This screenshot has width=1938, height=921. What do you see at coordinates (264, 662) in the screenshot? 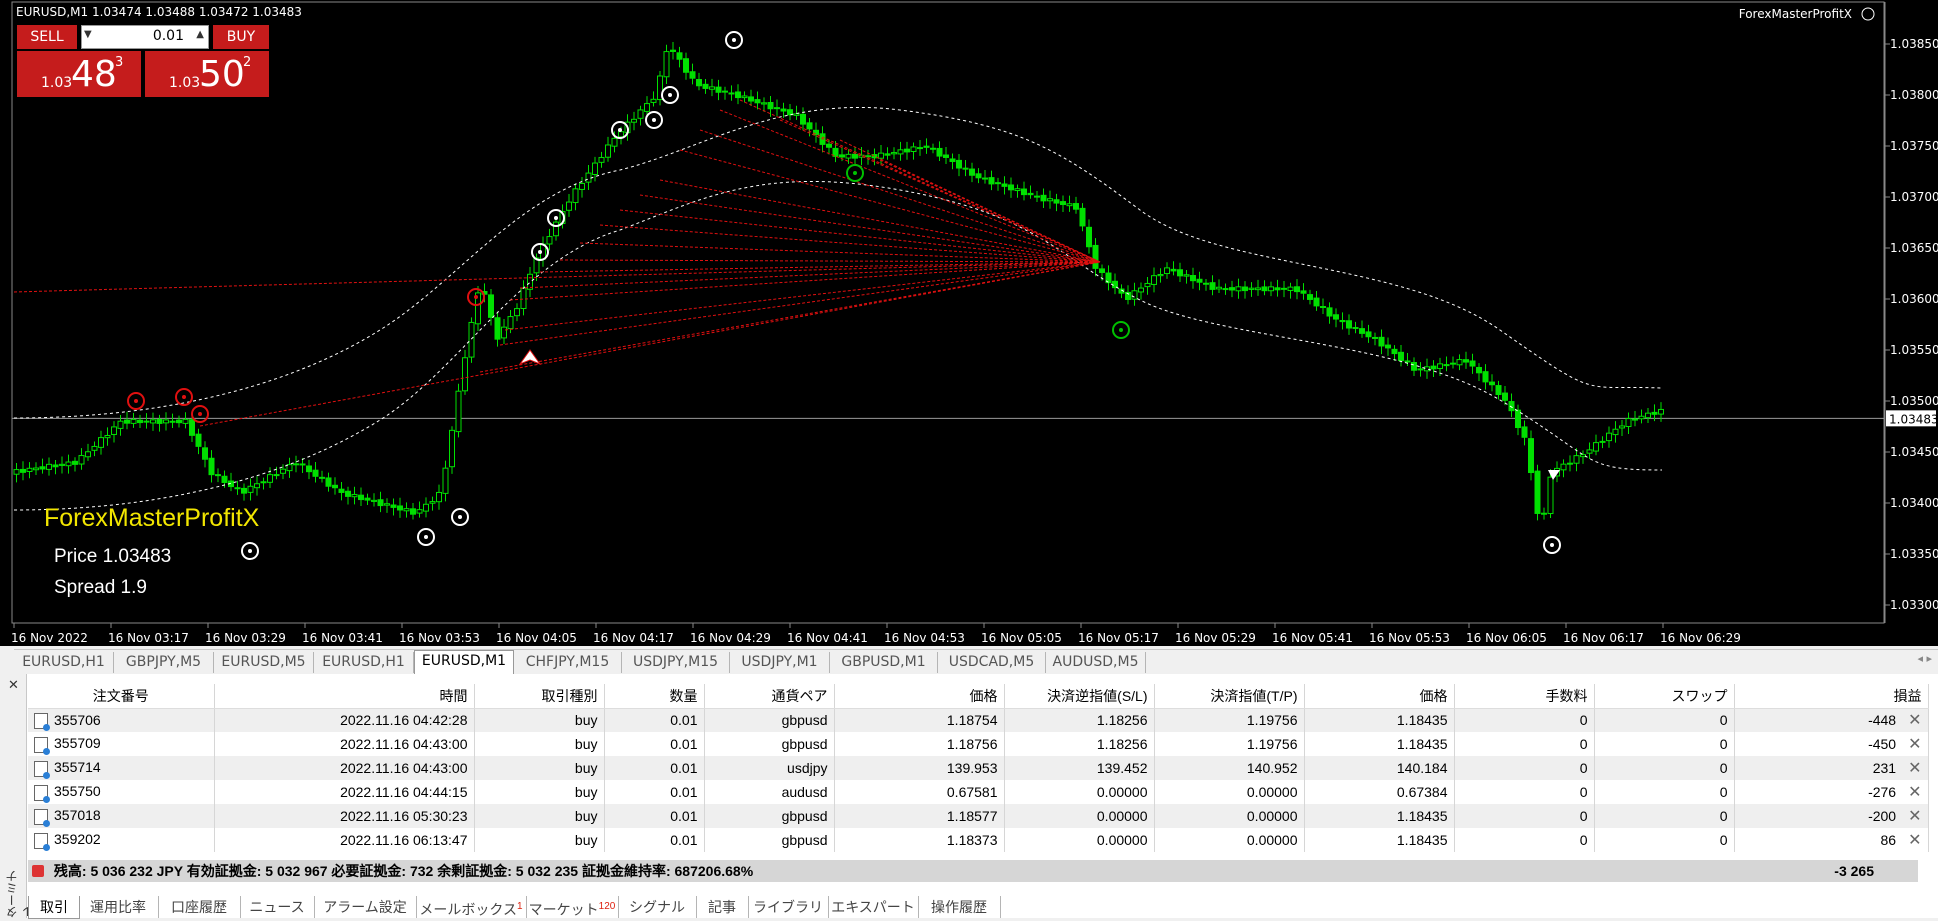
I see `symbol-tab: EURUSD,M5` at bounding box center [264, 662].